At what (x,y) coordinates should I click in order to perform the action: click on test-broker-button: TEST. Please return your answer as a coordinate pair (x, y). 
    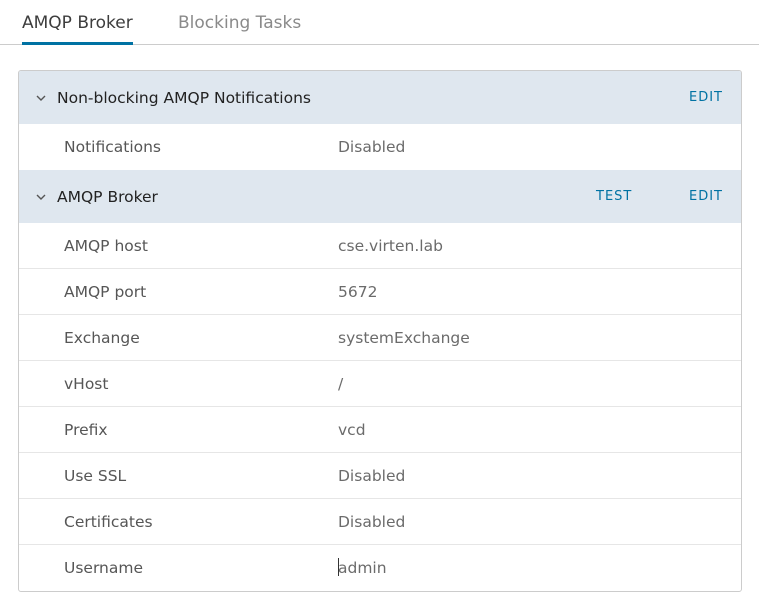
    Looking at the image, I should click on (614, 196).